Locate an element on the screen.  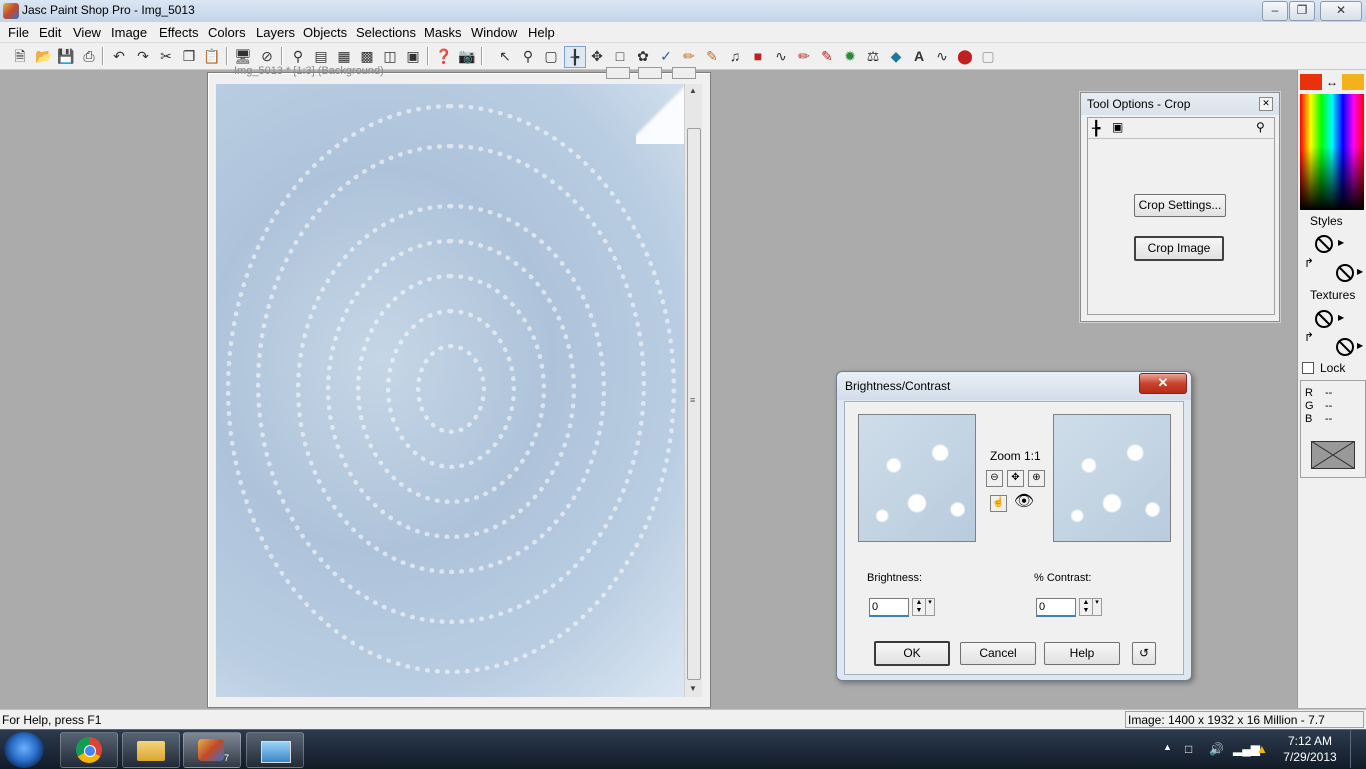
maximize-button: ❐ is located at coordinates (1302, 11).